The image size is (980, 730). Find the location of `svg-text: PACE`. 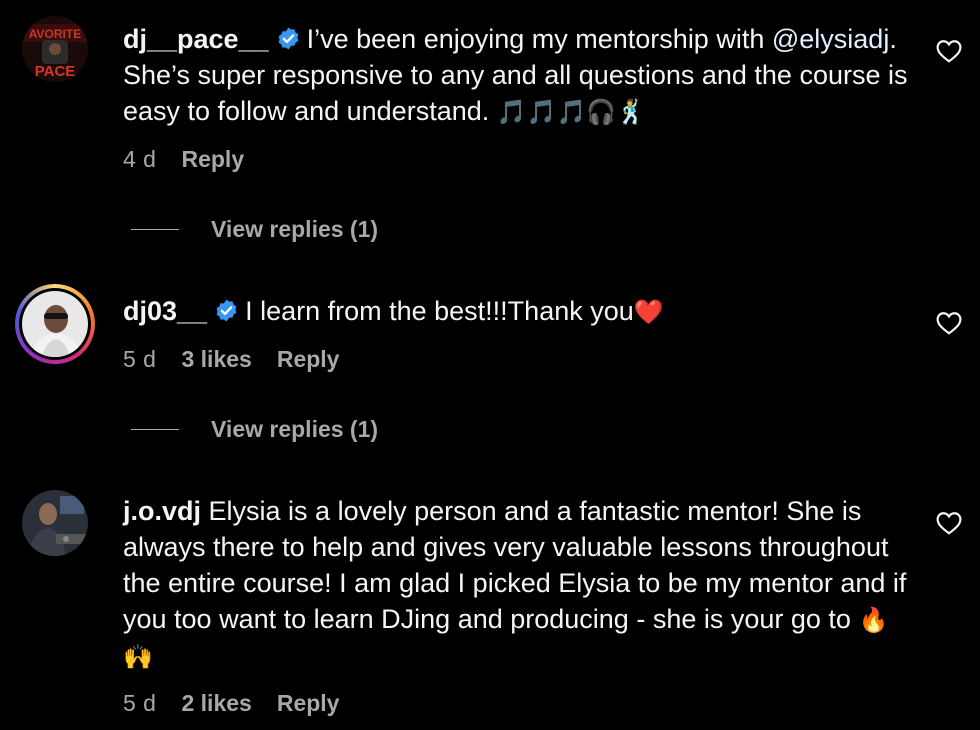

svg-text: PACE is located at coordinates (55, 71).